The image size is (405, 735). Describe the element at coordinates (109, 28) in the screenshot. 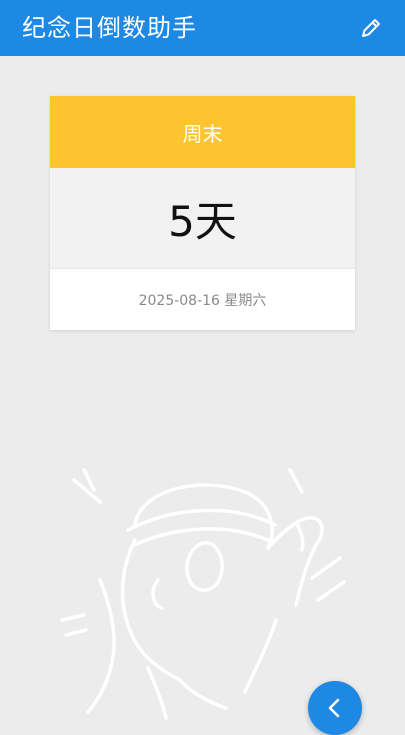

I see `app-title: 纪念日倒数助手` at that location.